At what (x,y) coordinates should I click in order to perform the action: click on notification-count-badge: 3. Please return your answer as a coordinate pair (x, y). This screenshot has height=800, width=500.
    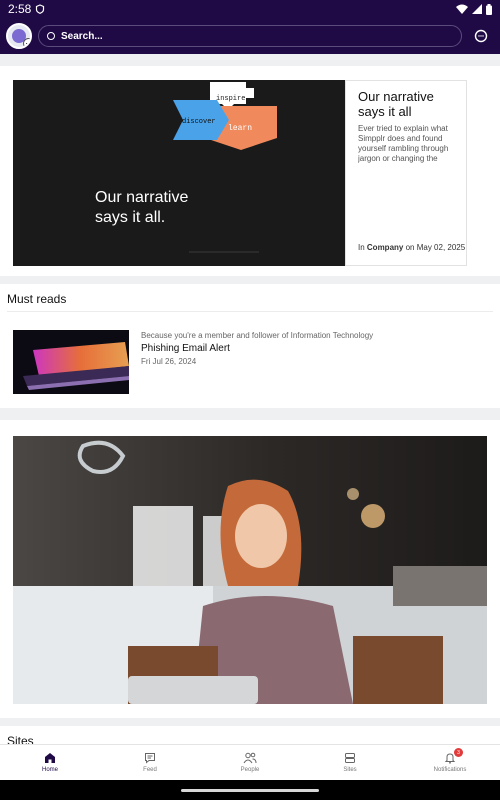
    Looking at the image, I should click on (458, 752).